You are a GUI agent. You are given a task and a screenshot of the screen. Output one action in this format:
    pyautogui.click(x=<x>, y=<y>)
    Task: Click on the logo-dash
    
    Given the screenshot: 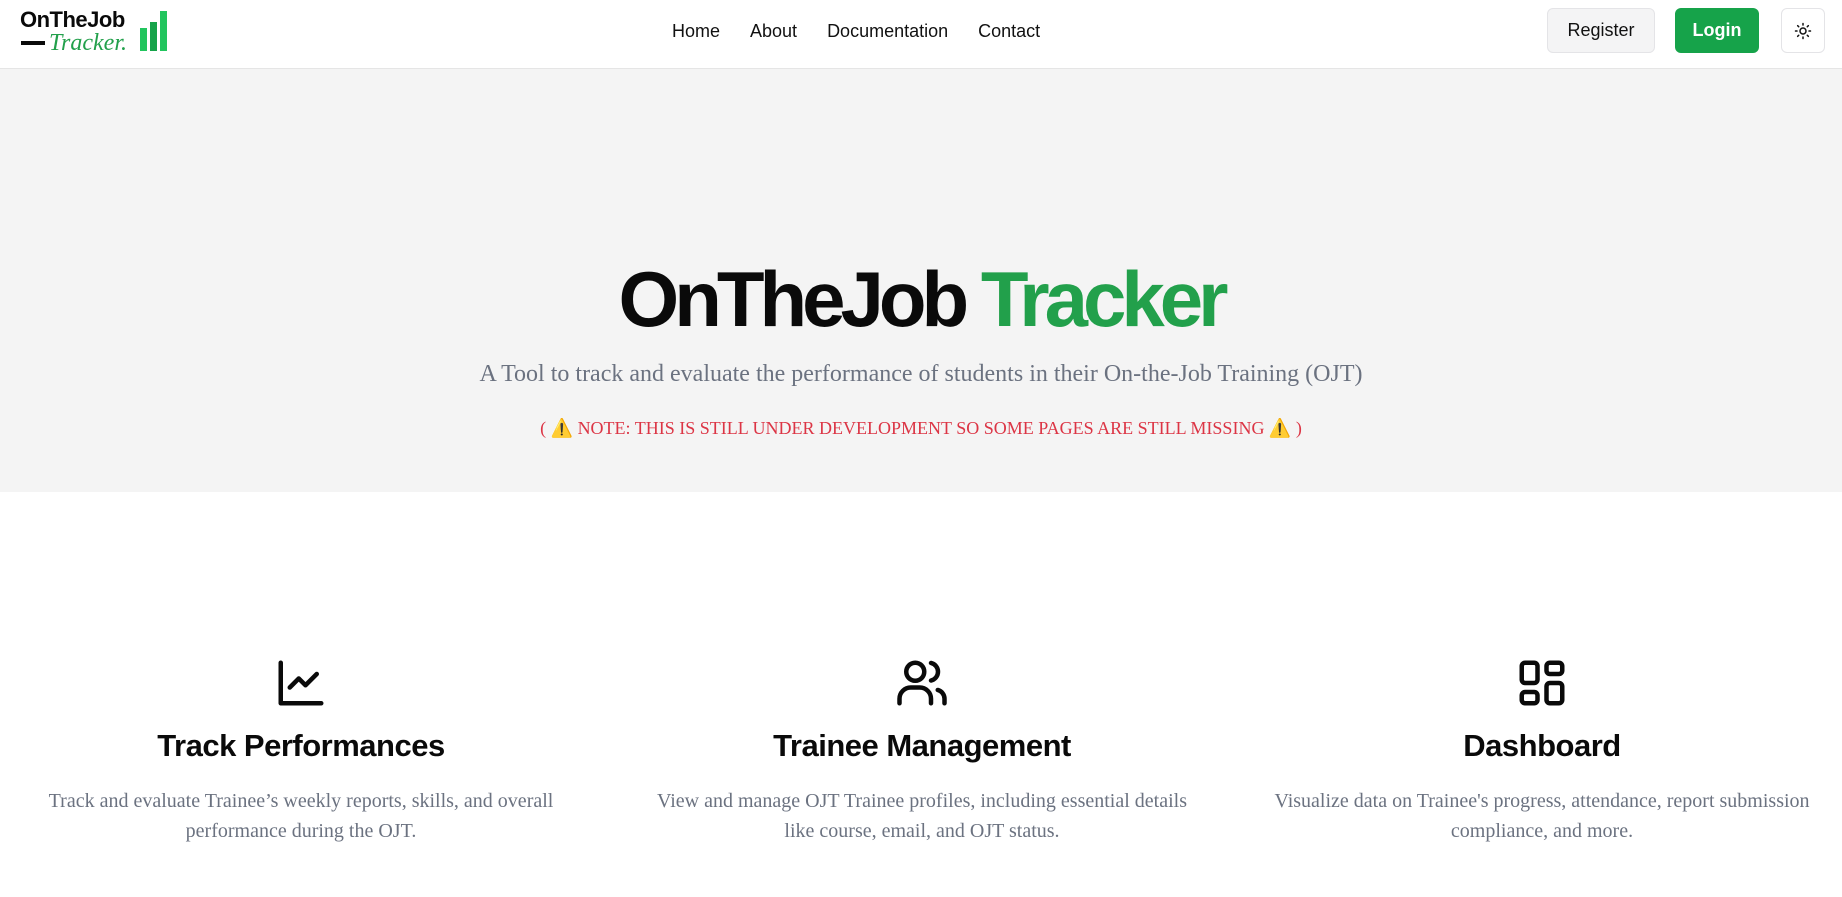 What is the action you would take?
    pyautogui.click(x=33, y=43)
    